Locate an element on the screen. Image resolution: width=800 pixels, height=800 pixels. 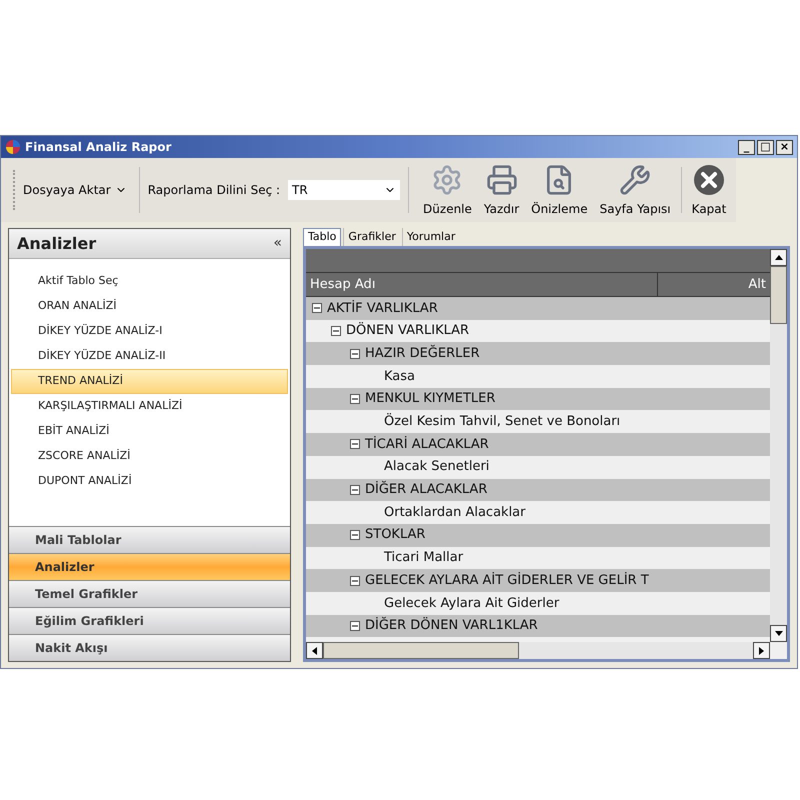
close-button: Kapat is located at coordinates (709, 190).